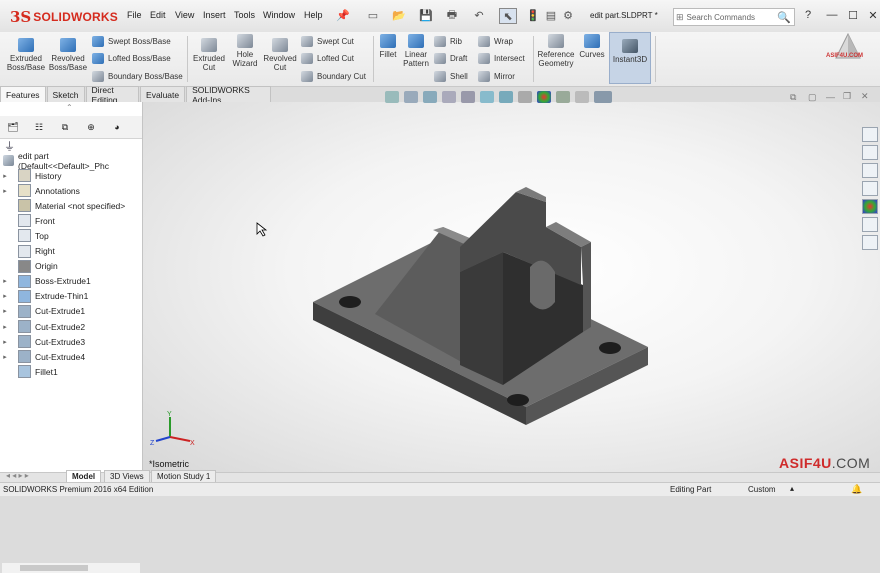  Describe the element at coordinates (112, 95) in the screenshot. I see `tab-direct-editing: Direct Editing` at that location.